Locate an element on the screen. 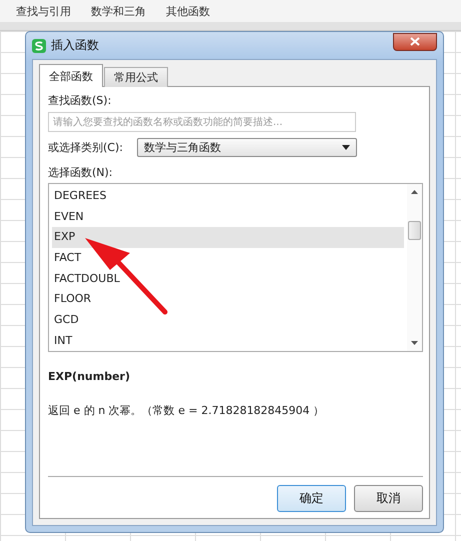  function-item: EVEN is located at coordinates (228, 217).